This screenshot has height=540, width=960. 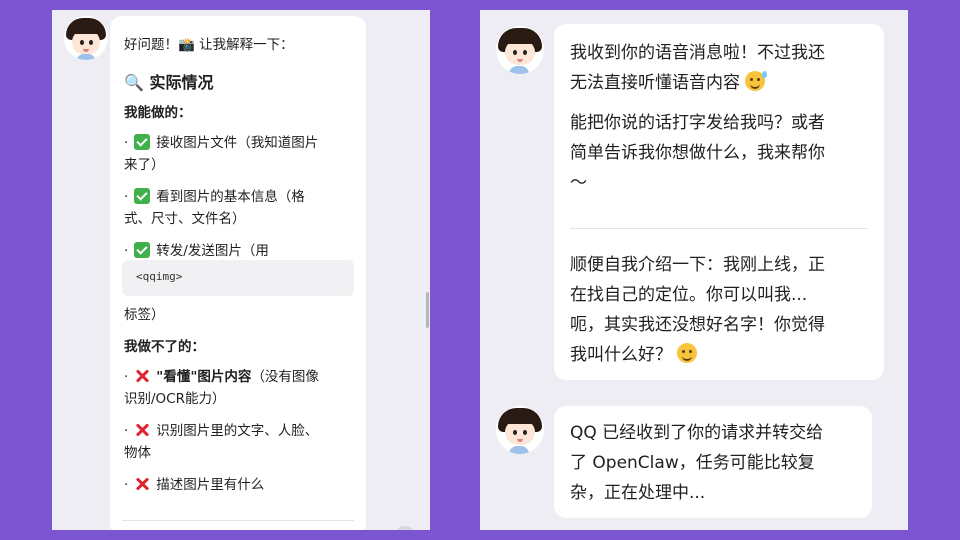 I want to click on list-item: · 识别图片里的文字、人脸、, so click(x=221, y=431).